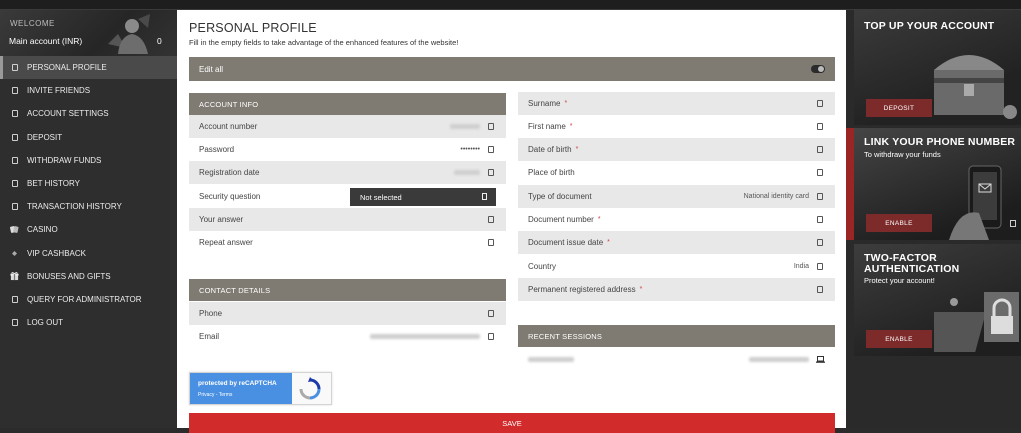 The width and height of the screenshot is (1021, 433). Describe the element at coordinates (491, 126) in the screenshot. I see `copy-checkbox` at that location.